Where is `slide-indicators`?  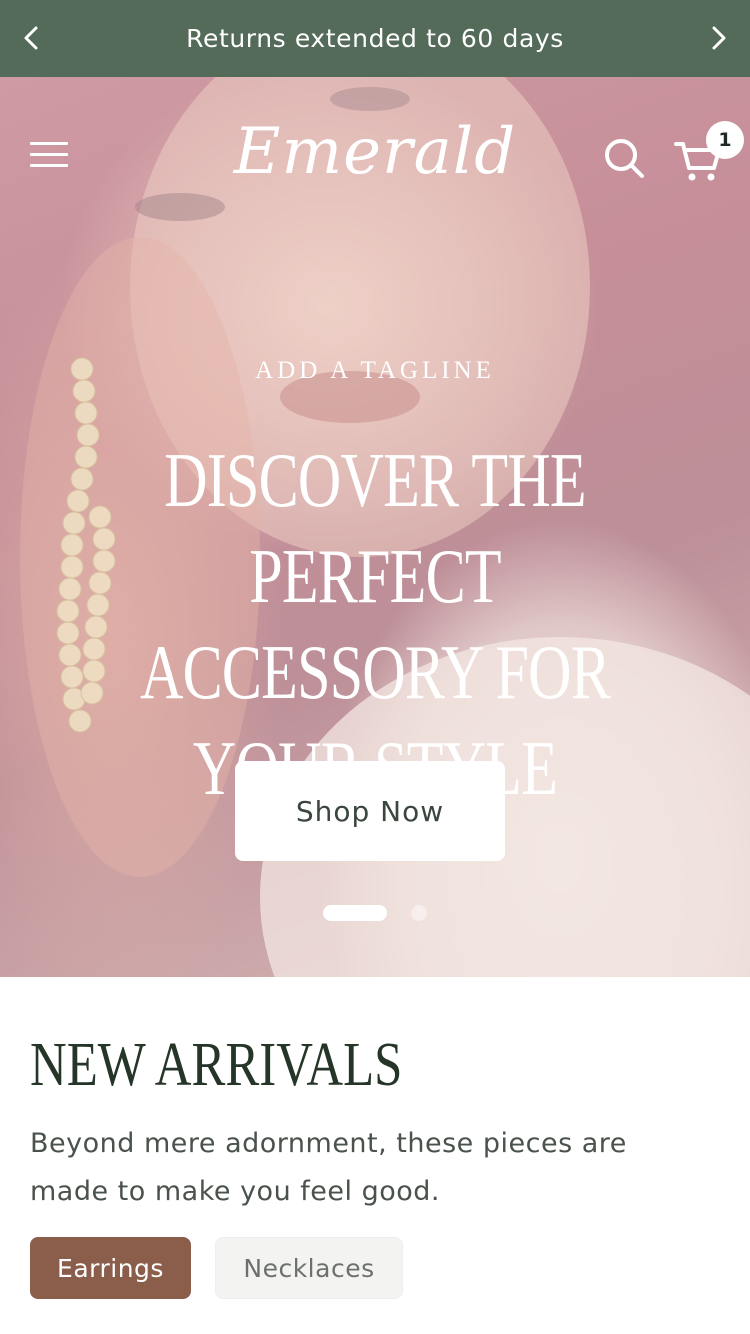 slide-indicators is located at coordinates (375, 913).